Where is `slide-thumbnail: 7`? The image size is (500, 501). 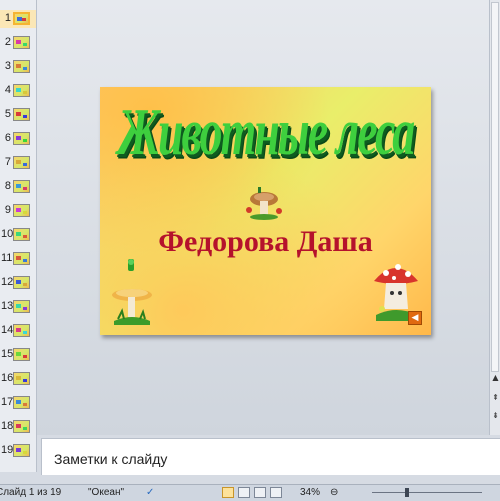 slide-thumbnail: 7 is located at coordinates (18, 163).